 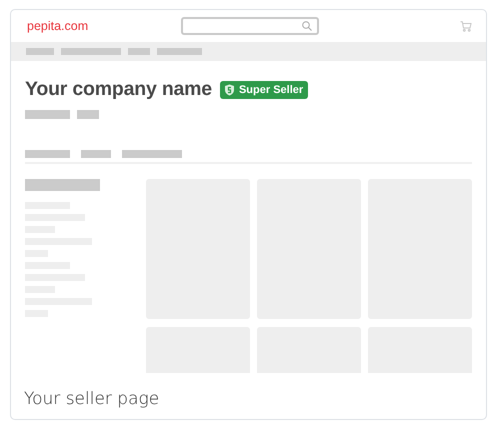 What do you see at coordinates (229, 90) in the screenshot?
I see `shield-icon` at bounding box center [229, 90].